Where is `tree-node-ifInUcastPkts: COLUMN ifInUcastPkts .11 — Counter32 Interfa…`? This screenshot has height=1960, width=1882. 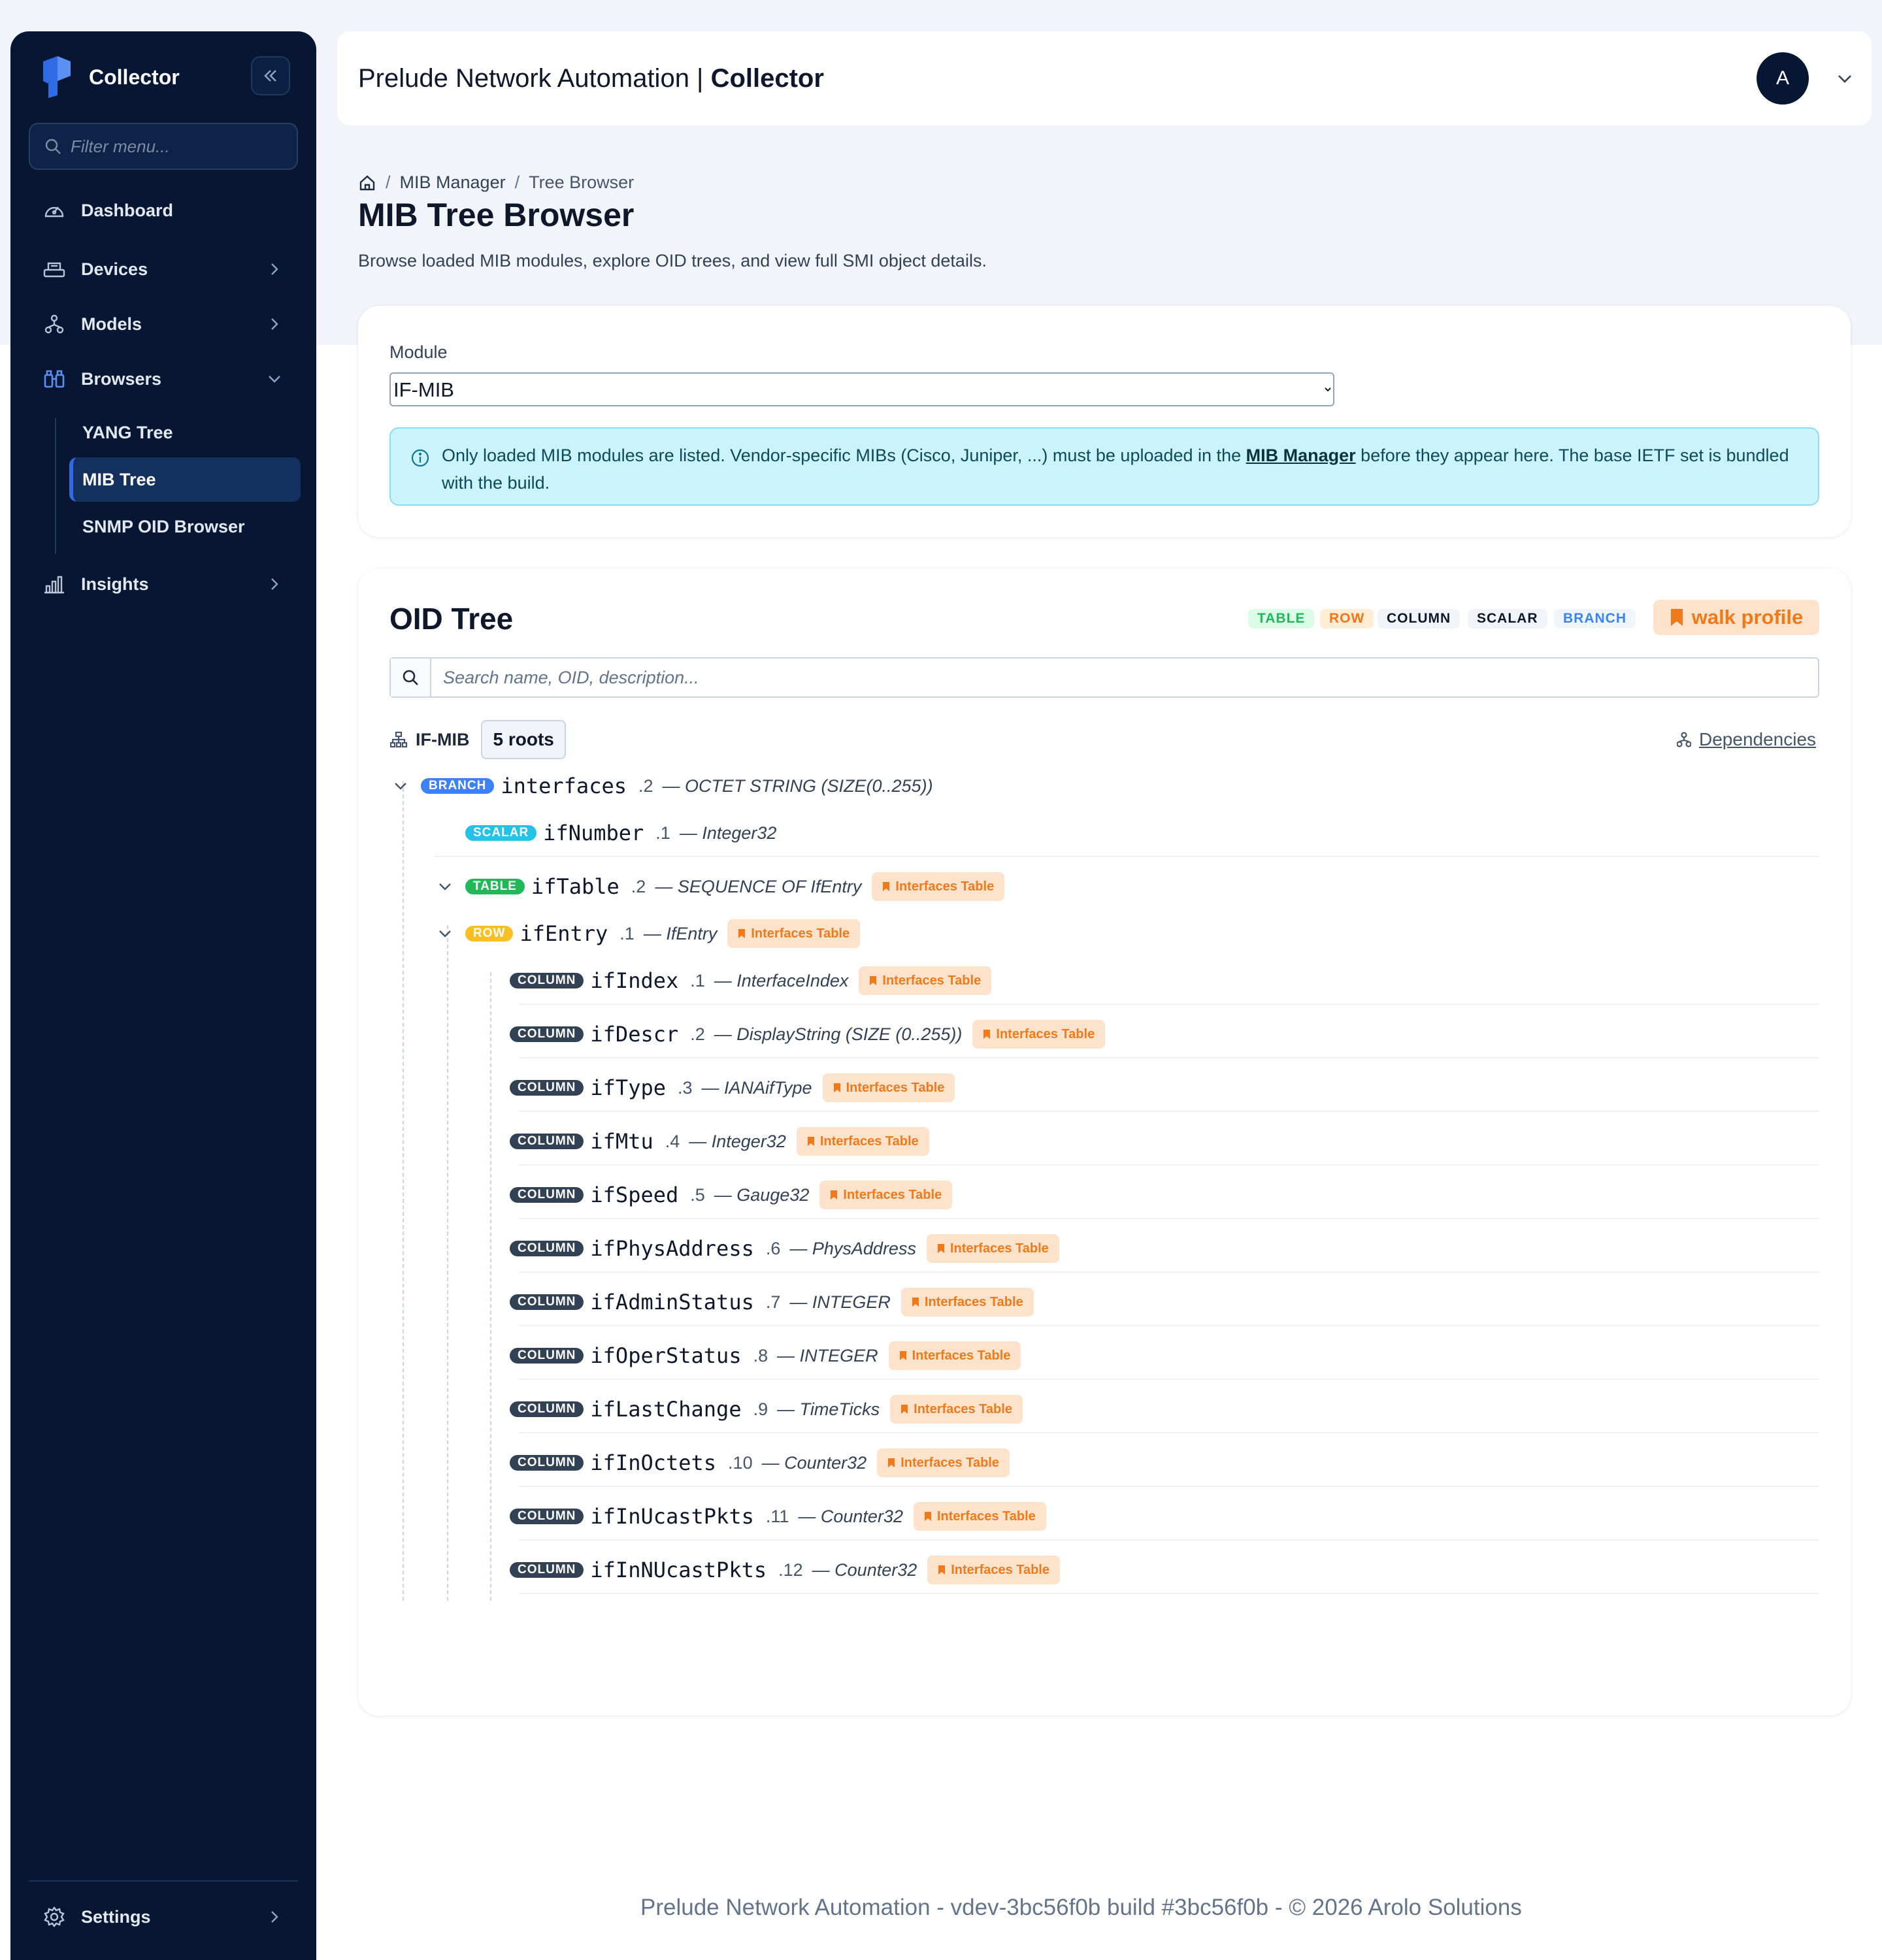
tree-node-ifInUcastPkts: COLUMN ifInUcastPkts .11 — Counter32 Interfa… is located at coordinates (778, 1516).